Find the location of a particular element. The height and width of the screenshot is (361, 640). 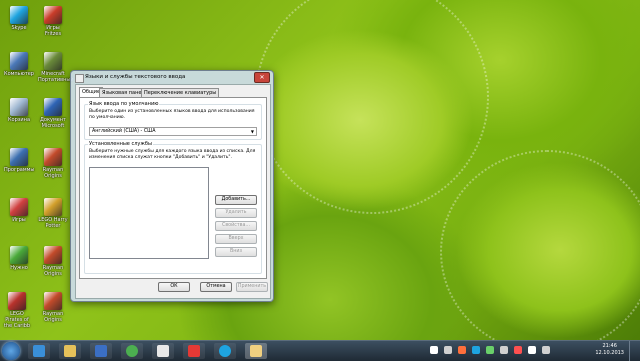

desktop-icon-label: Документ Microsoft is located at coordinates (53, 123).